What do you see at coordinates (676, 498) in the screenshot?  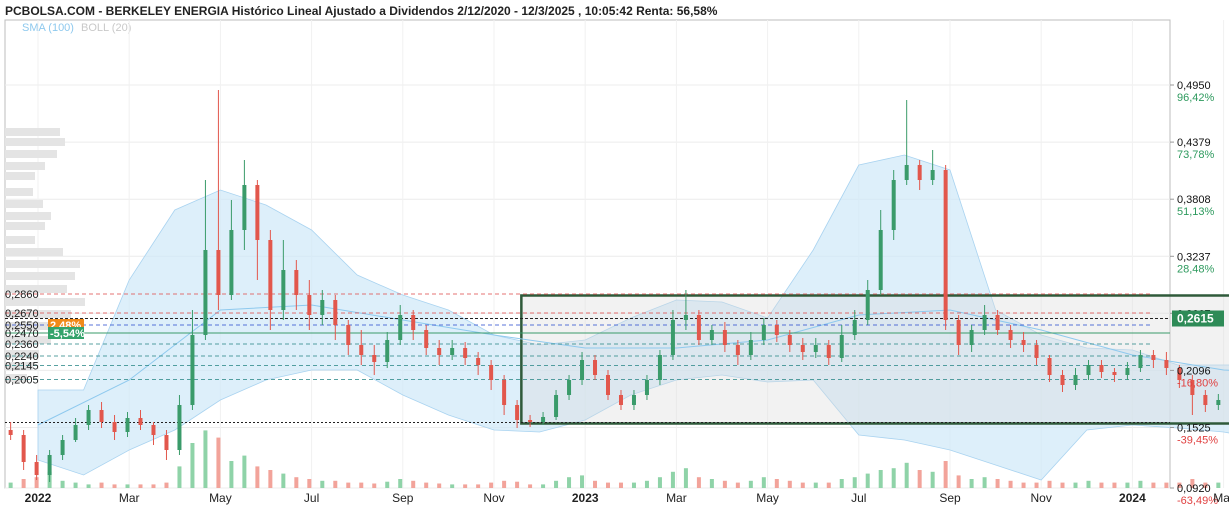 I see `x-axis-label: Mar` at bounding box center [676, 498].